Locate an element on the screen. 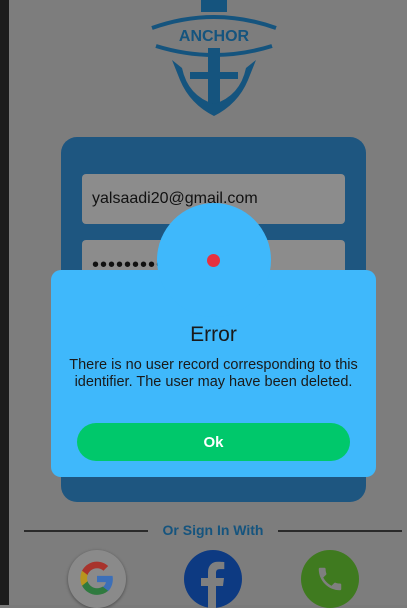  anchor-logo: ANCHOR is located at coordinates (214, 58).